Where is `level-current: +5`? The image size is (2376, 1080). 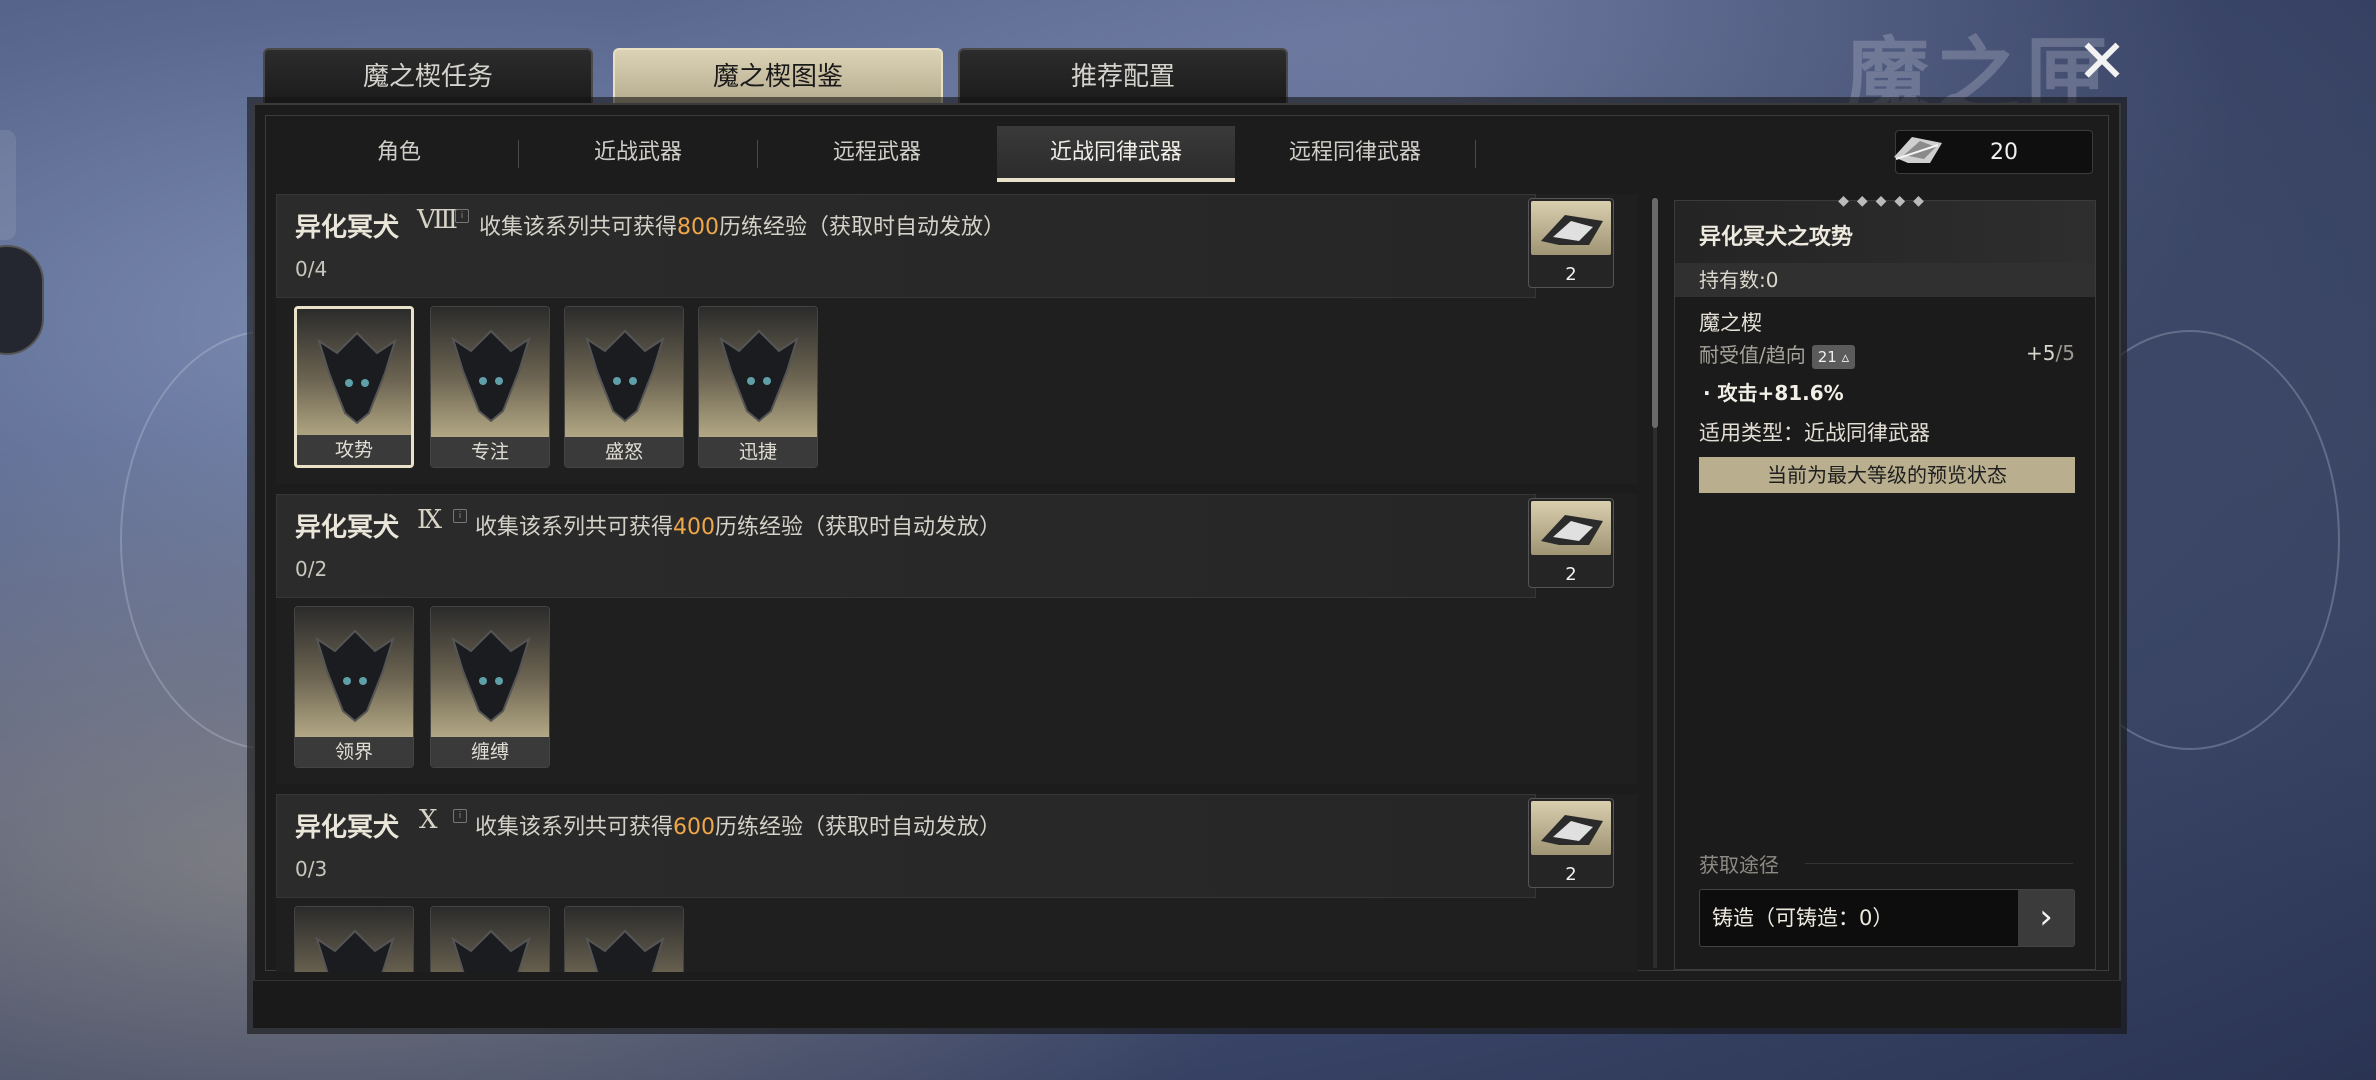
level-current: +5 is located at coordinates (2041, 353).